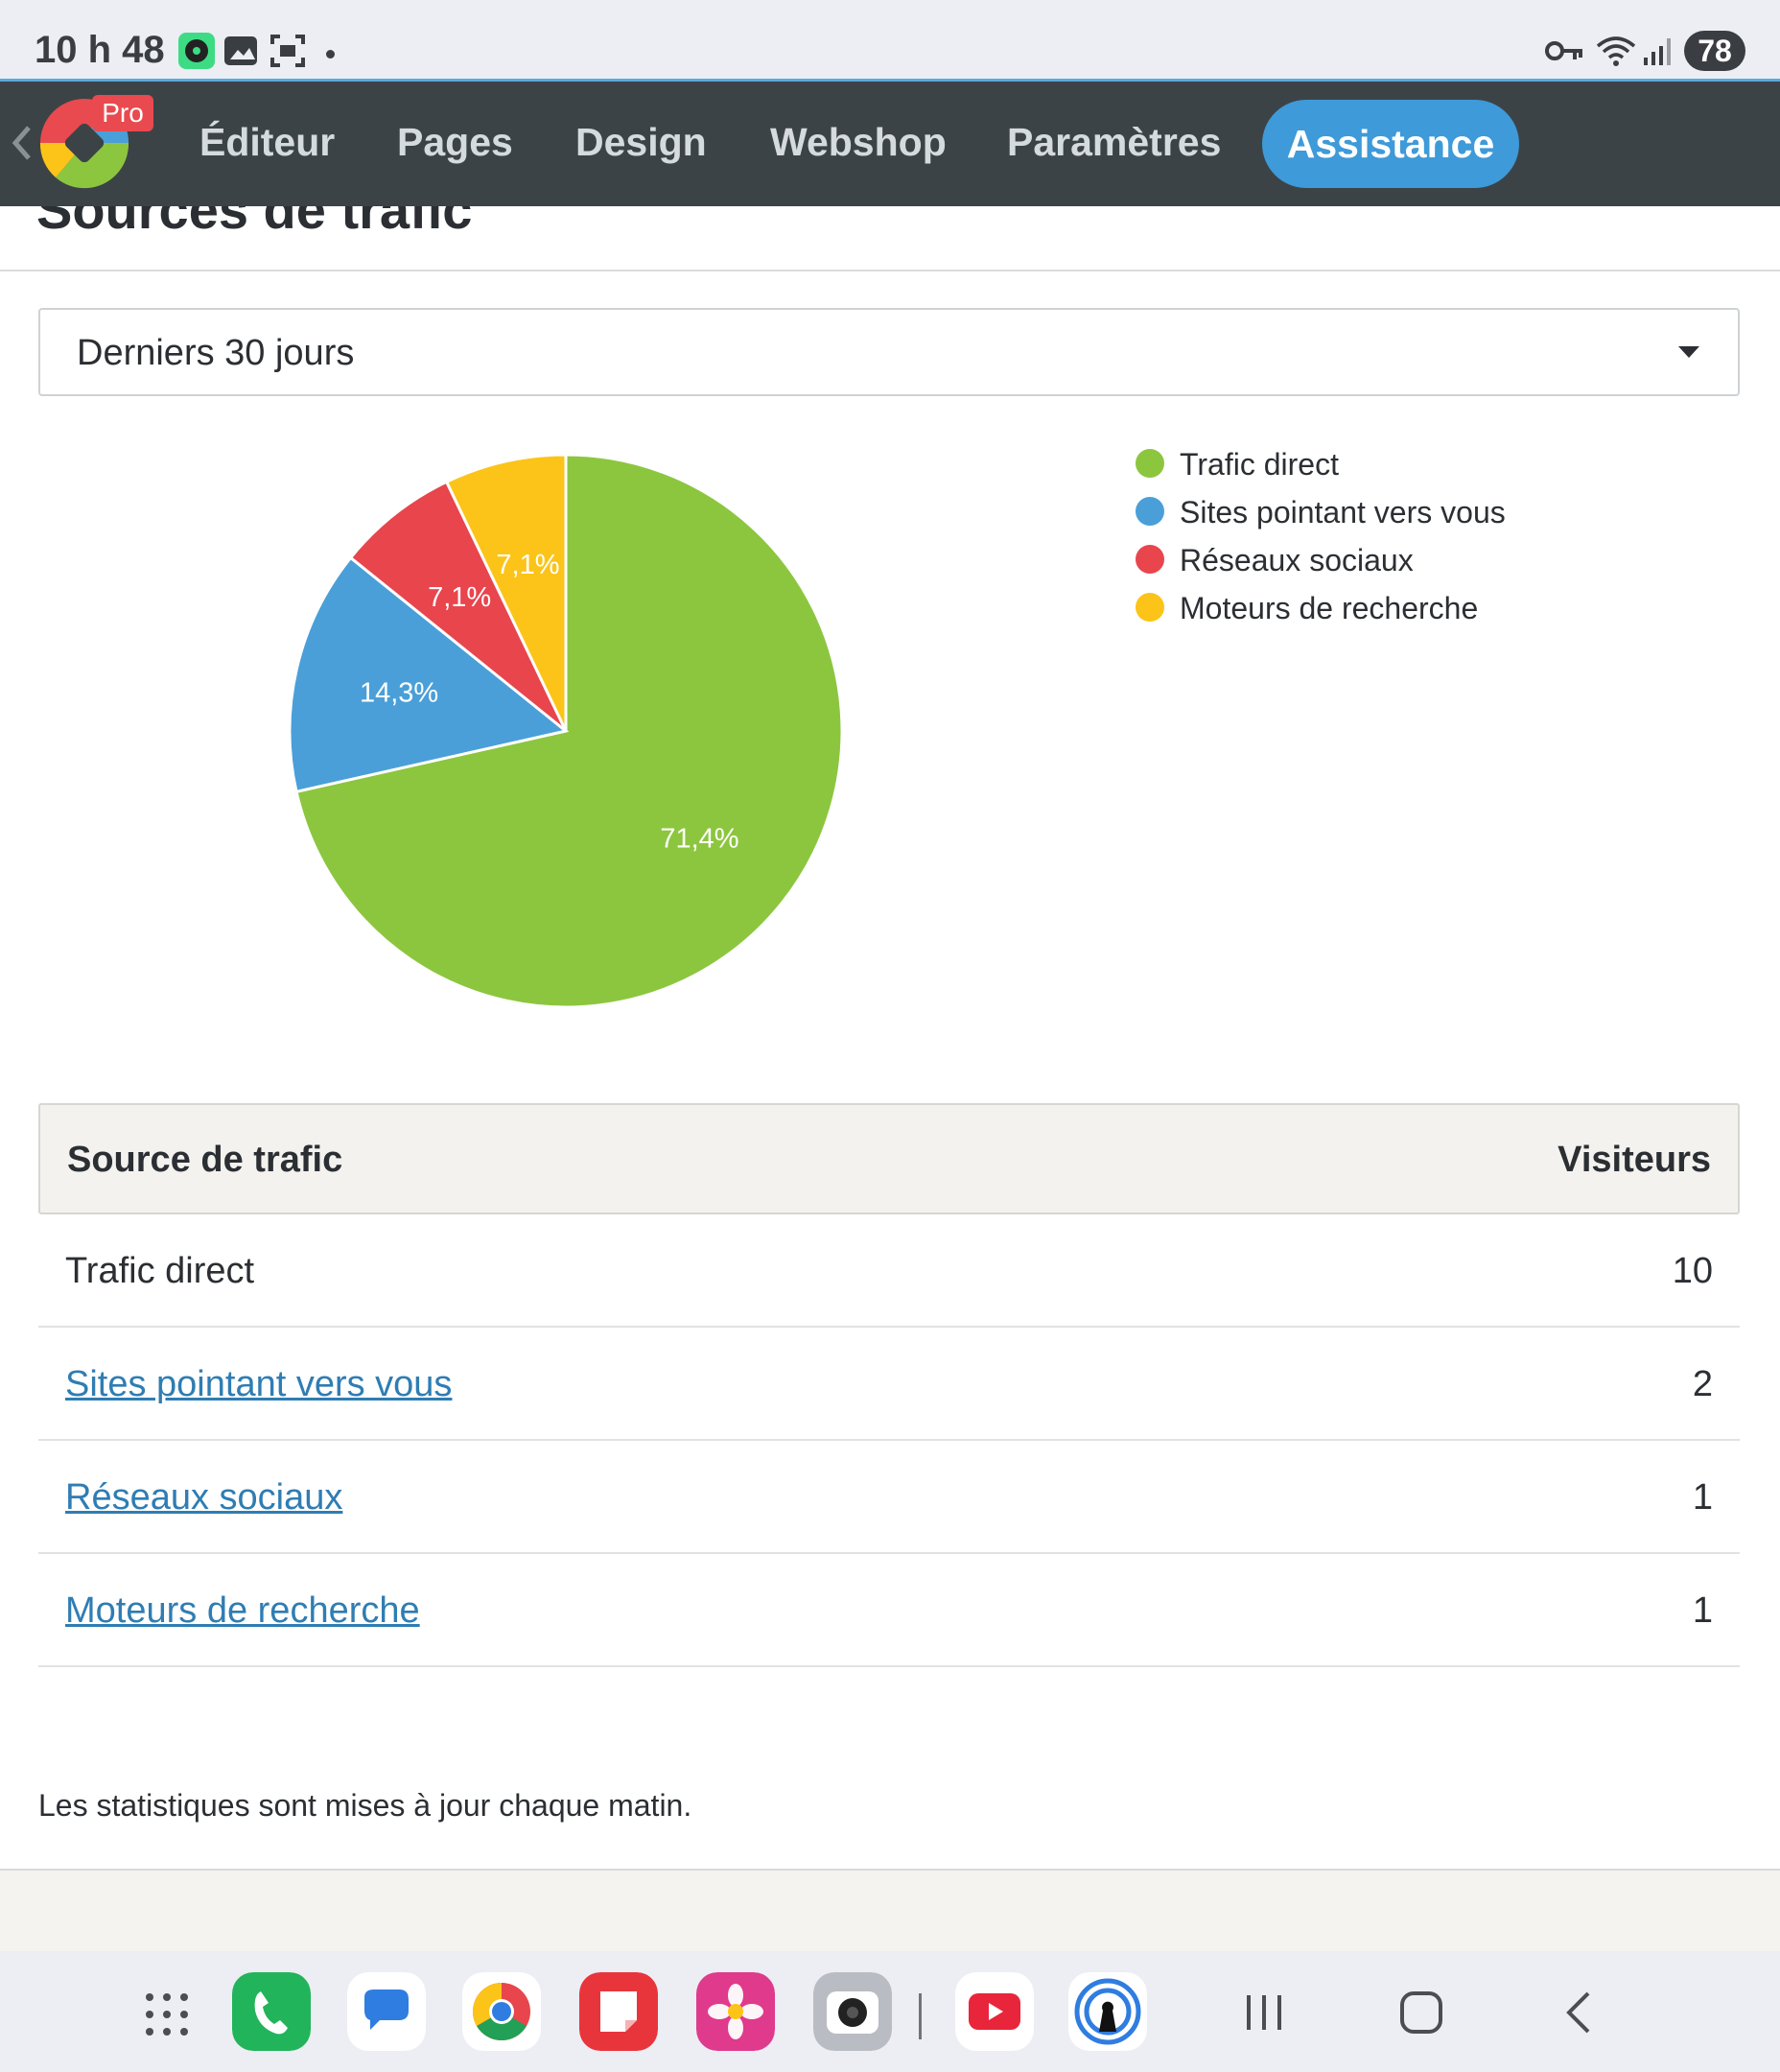 This screenshot has width=1780, height=2072. I want to click on nav-parametres: Paramètres, so click(1114, 142).